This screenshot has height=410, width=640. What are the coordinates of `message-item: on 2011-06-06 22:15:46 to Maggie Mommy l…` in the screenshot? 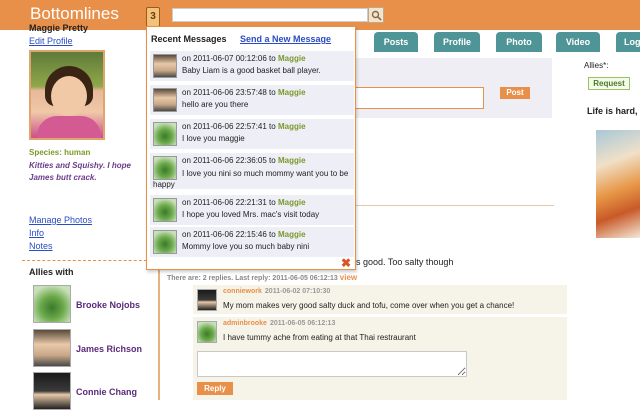 It's located at (252, 242).